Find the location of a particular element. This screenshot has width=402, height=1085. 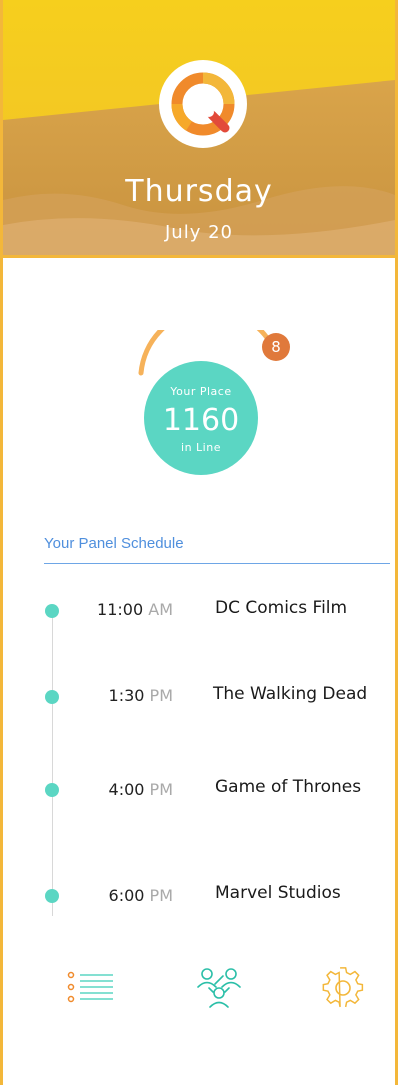

time-value: 1:30 is located at coordinates (126, 695).